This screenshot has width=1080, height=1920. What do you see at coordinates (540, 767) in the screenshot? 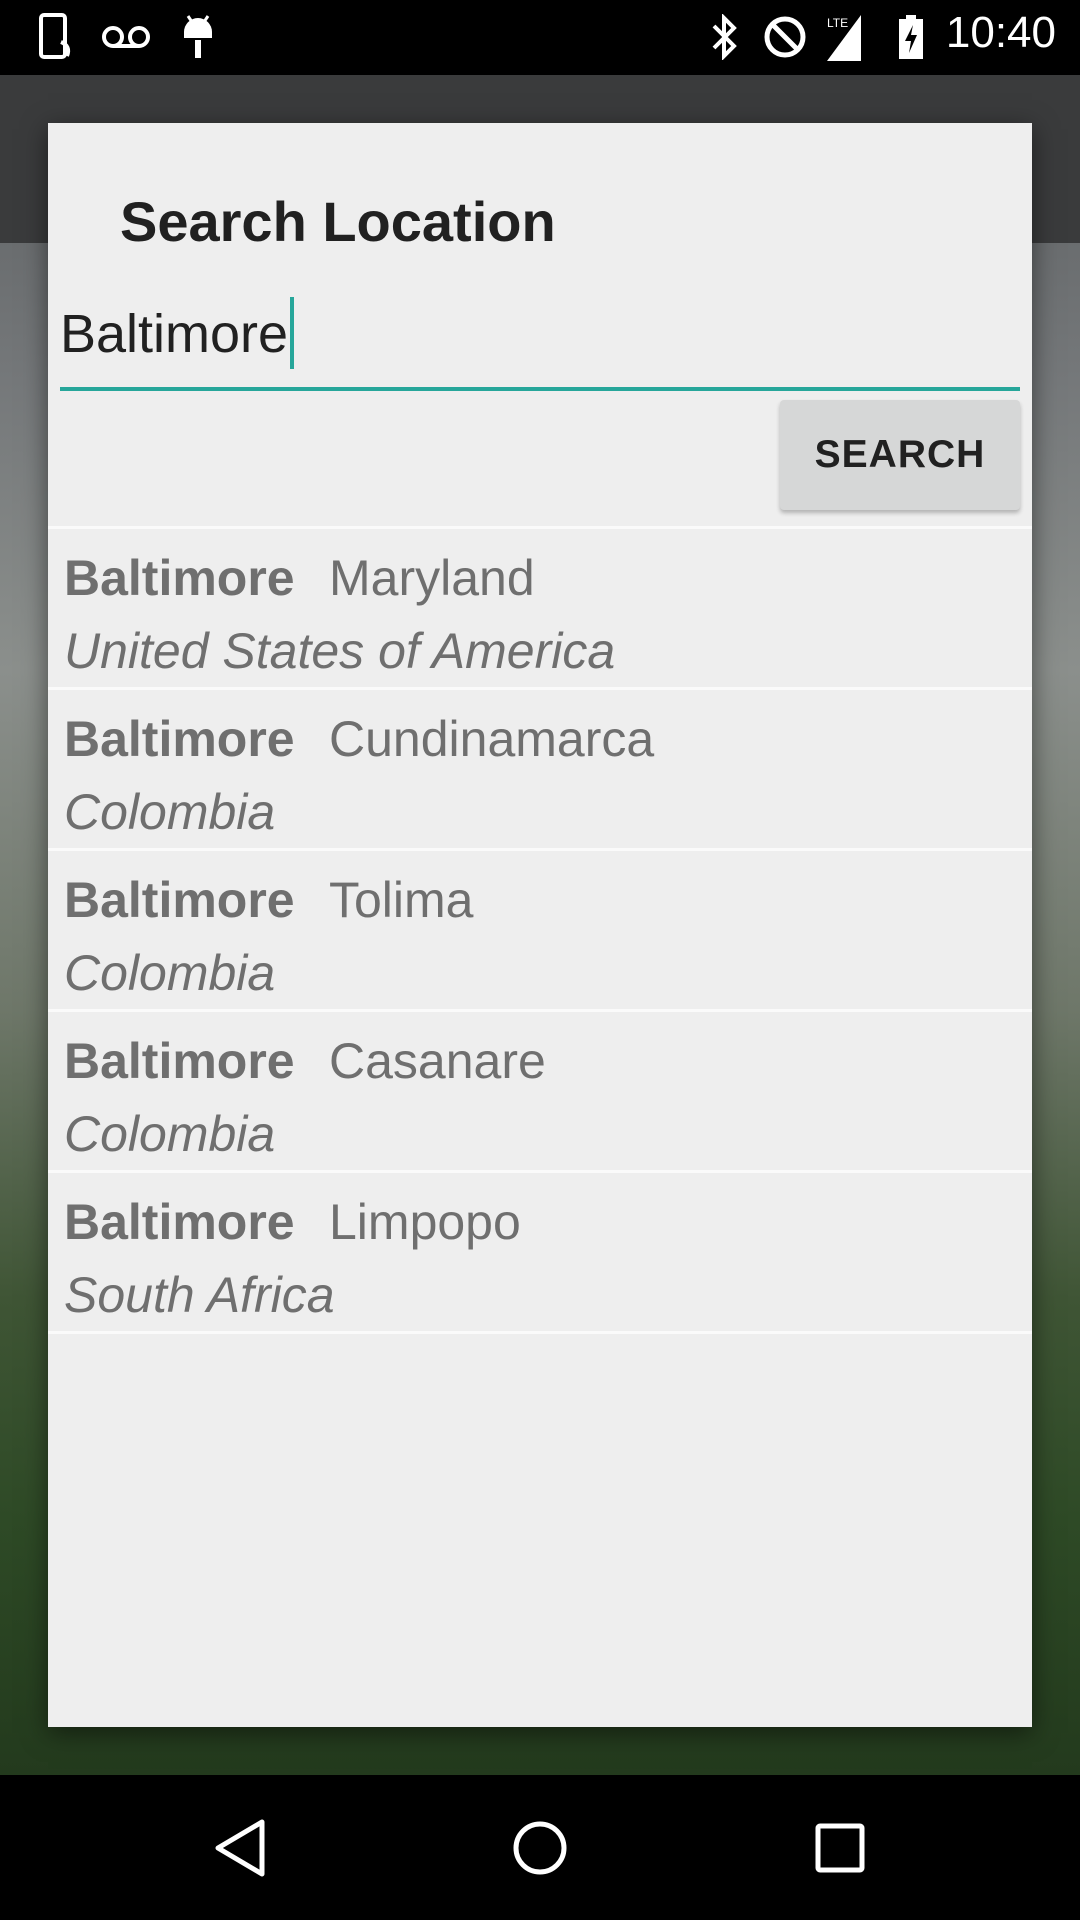
I see `list-item: Baltimore Cundinamarca Colombia` at bounding box center [540, 767].